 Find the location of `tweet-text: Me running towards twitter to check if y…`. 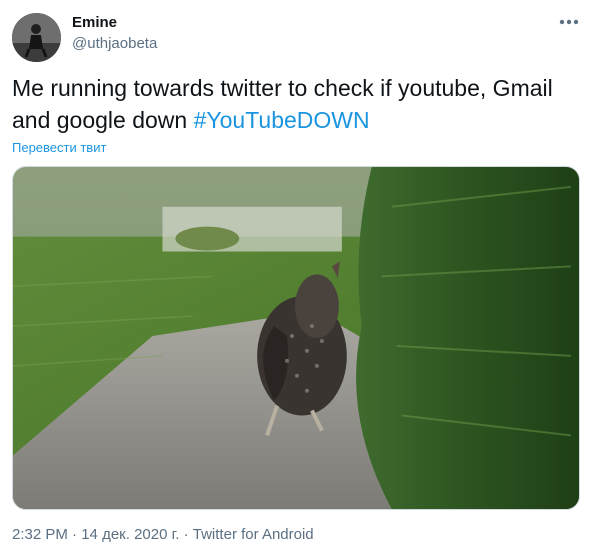

tweet-text: Me running towards twitter to check if y… is located at coordinates (297, 104).